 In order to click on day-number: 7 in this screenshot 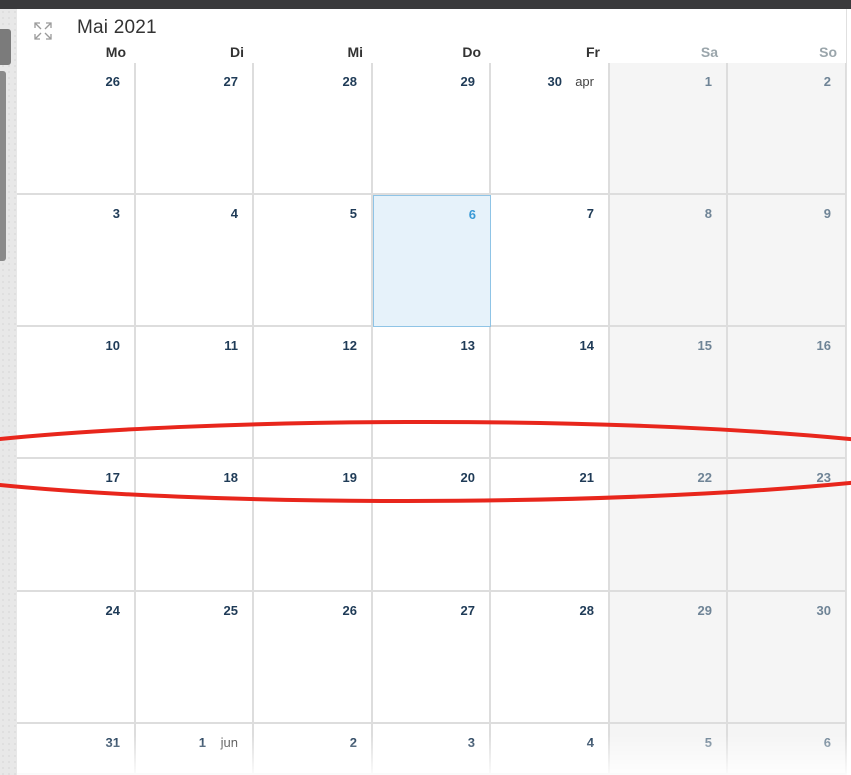, I will do `click(590, 213)`.